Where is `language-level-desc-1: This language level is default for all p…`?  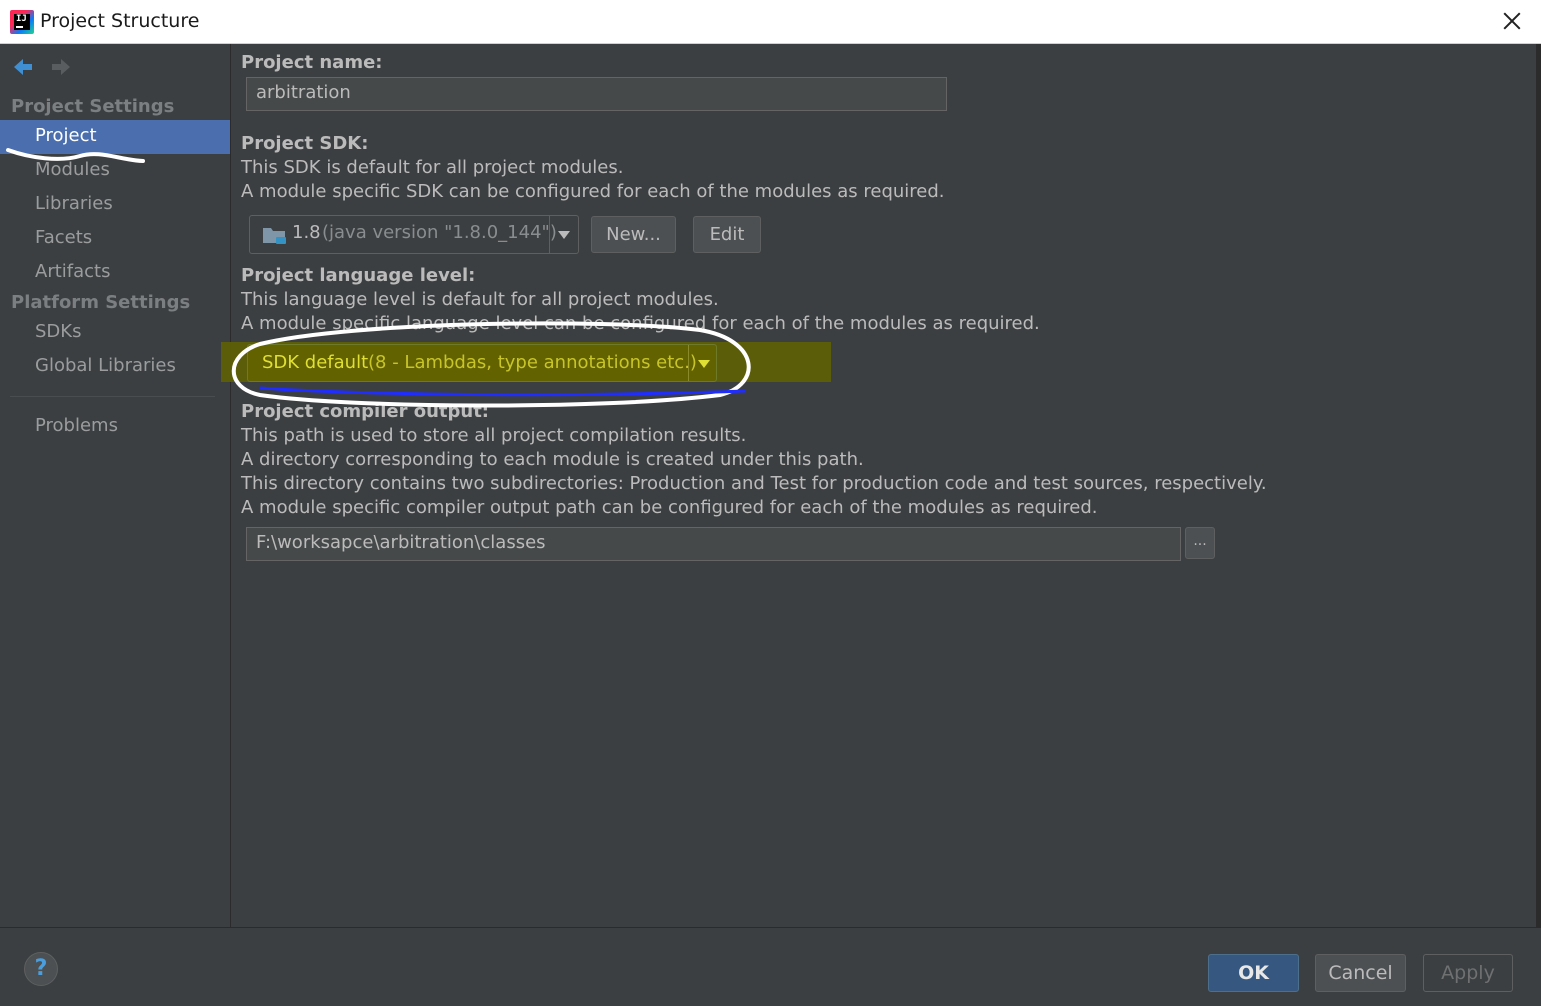
language-level-desc-1: This language level is default for all p… is located at coordinates (480, 299).